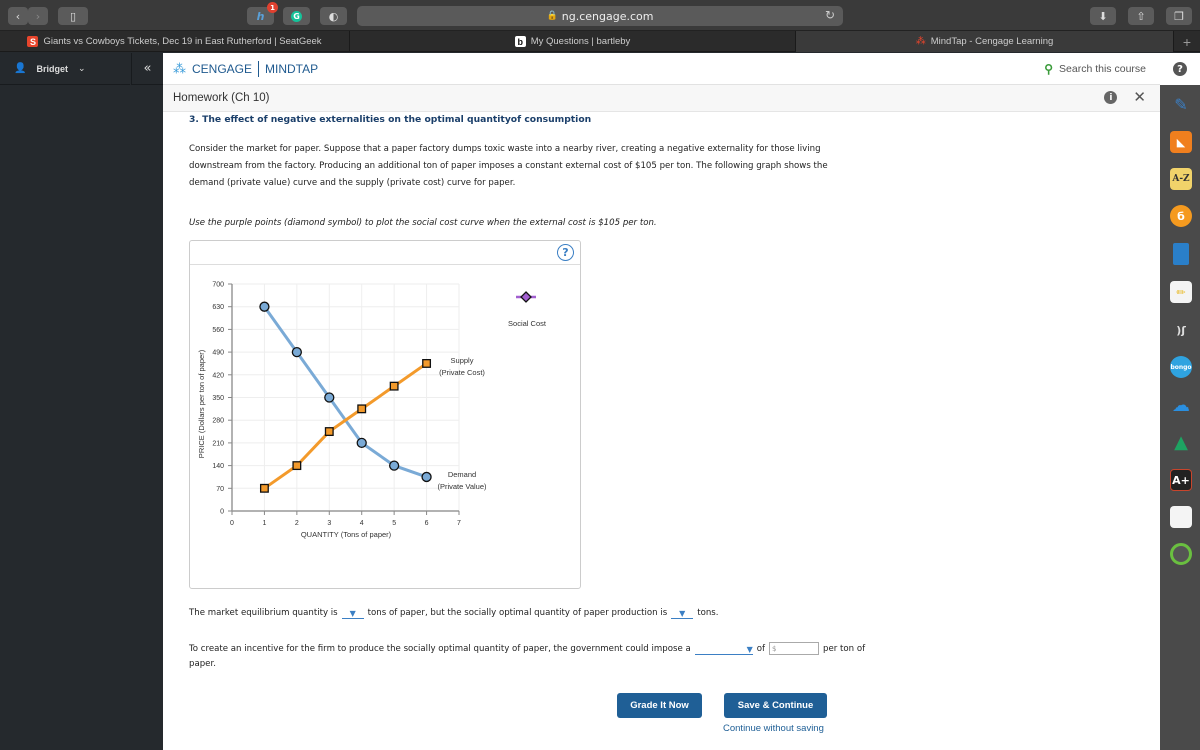 The height and width of the screenshot is (750, 1200). I want to click on social-cost-palette-tool: Social Cost, so click(527, 309).